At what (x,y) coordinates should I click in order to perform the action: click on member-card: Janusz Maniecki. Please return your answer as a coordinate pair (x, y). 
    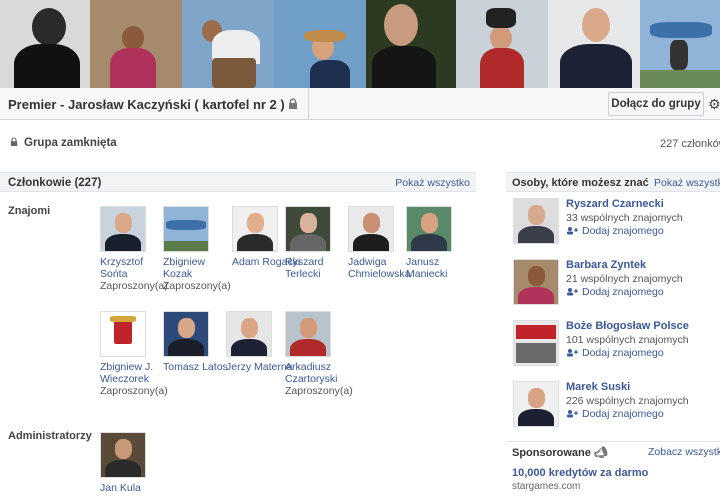
    Looking at the image, I should click on (441, 243).